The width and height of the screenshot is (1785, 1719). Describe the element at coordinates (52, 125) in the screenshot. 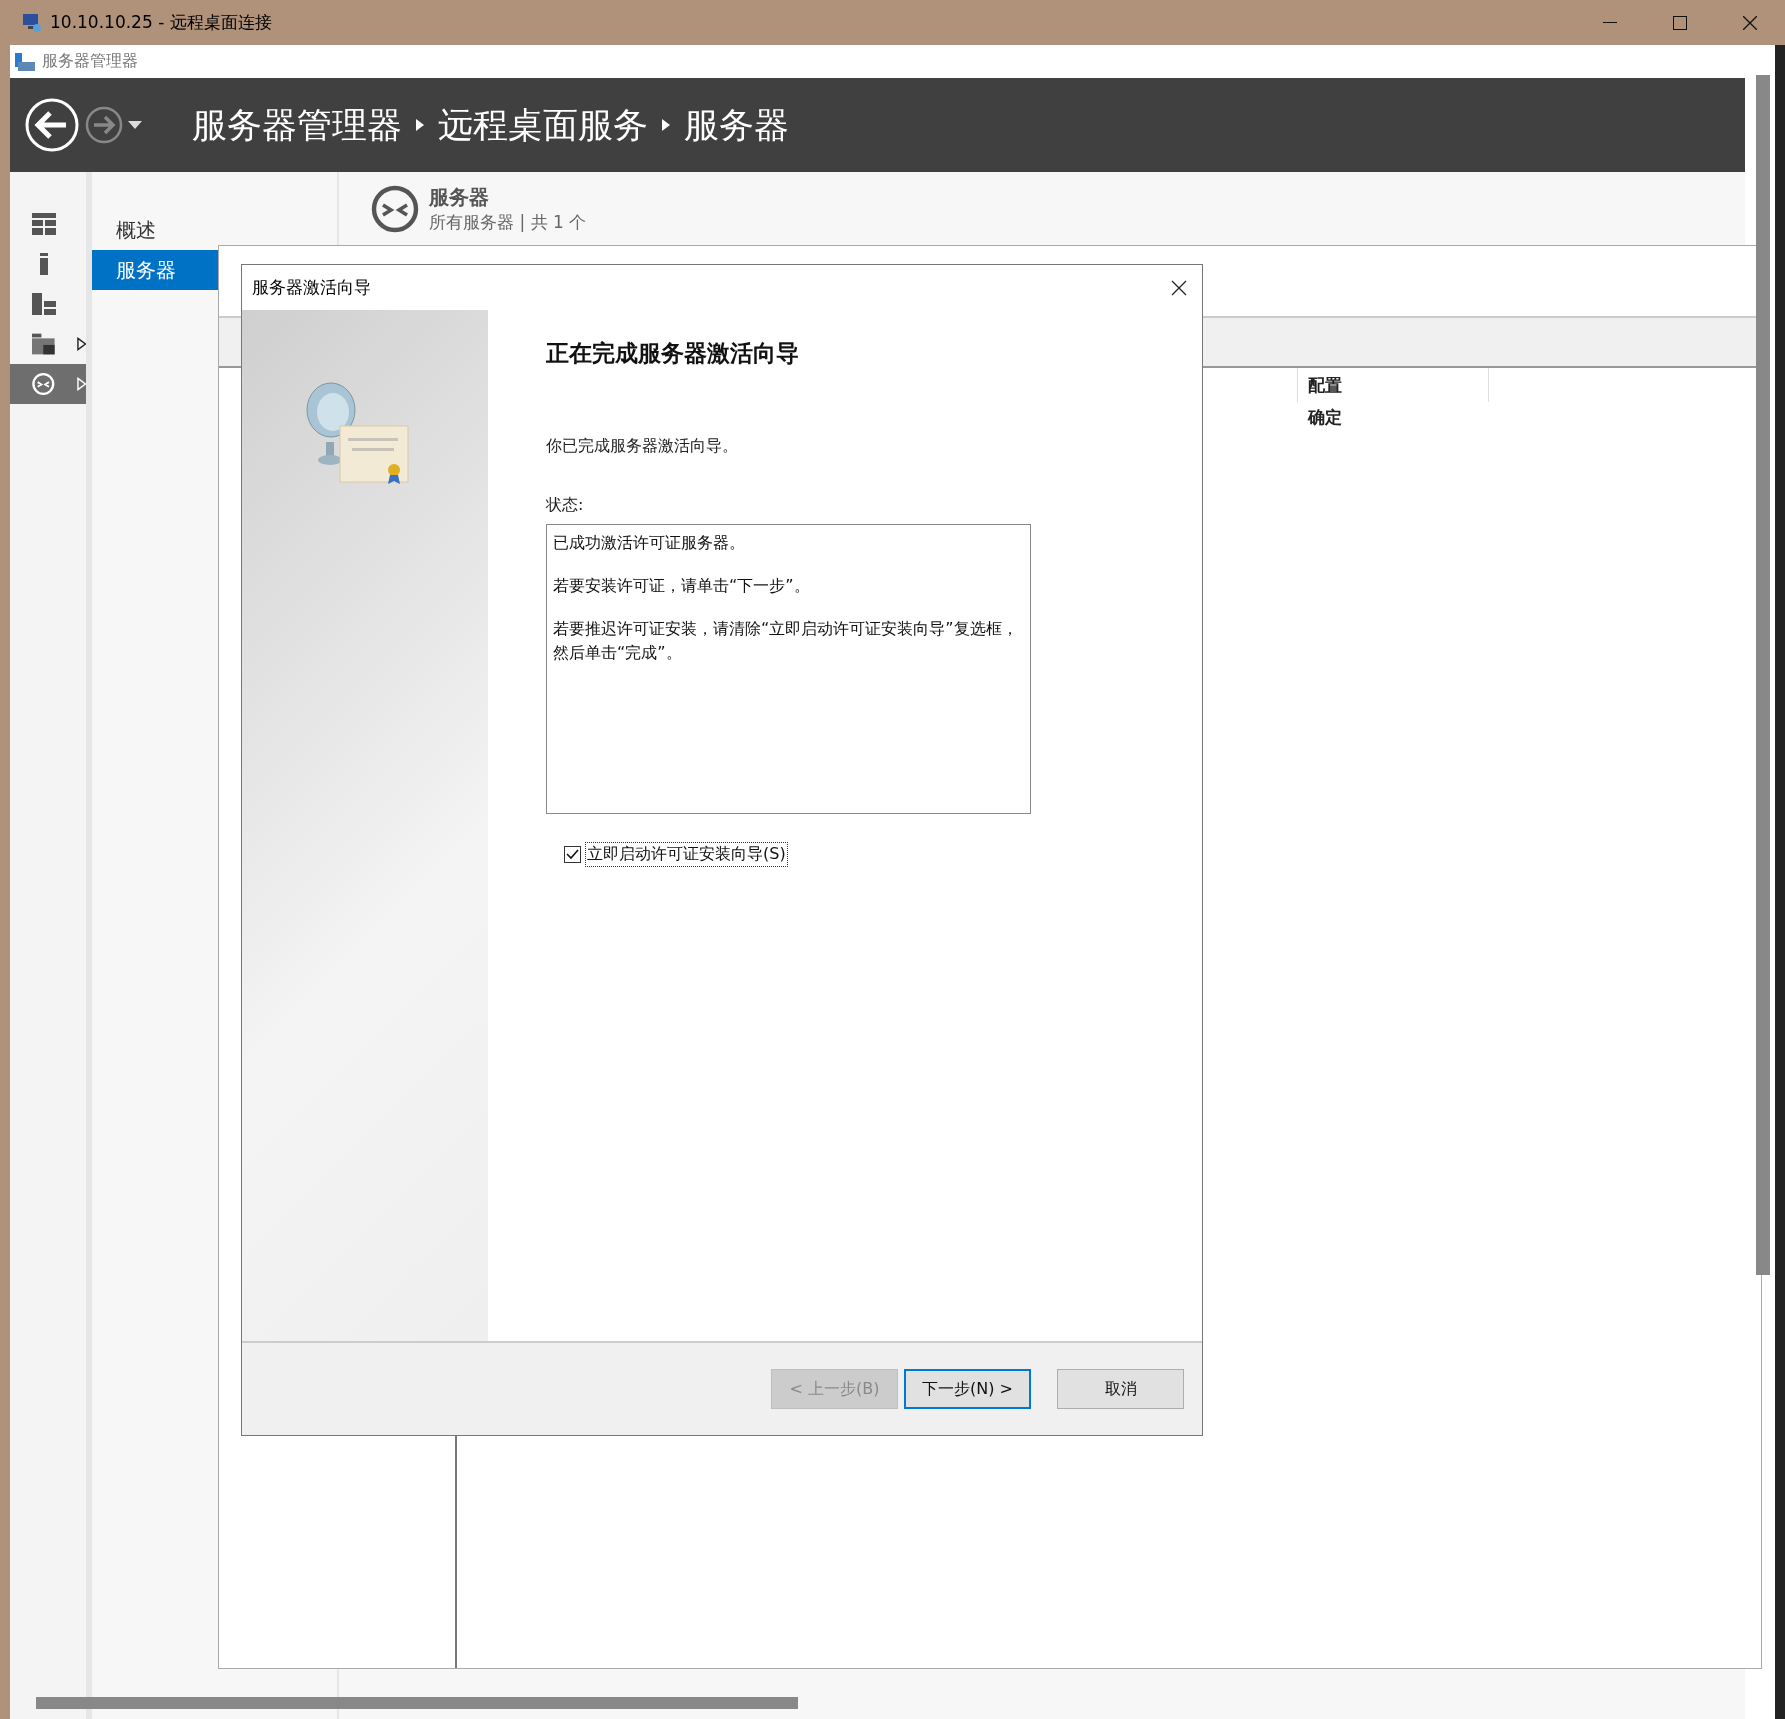

I see `back-icon` at that location.